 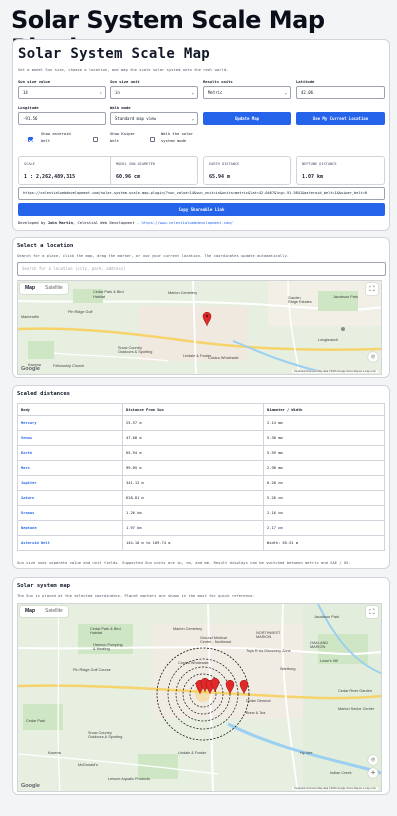 What do you see at coordinates (70, 543) in the screenshot?
I see `body-name: Asteroid Belt` at bounding box center [70, 543].